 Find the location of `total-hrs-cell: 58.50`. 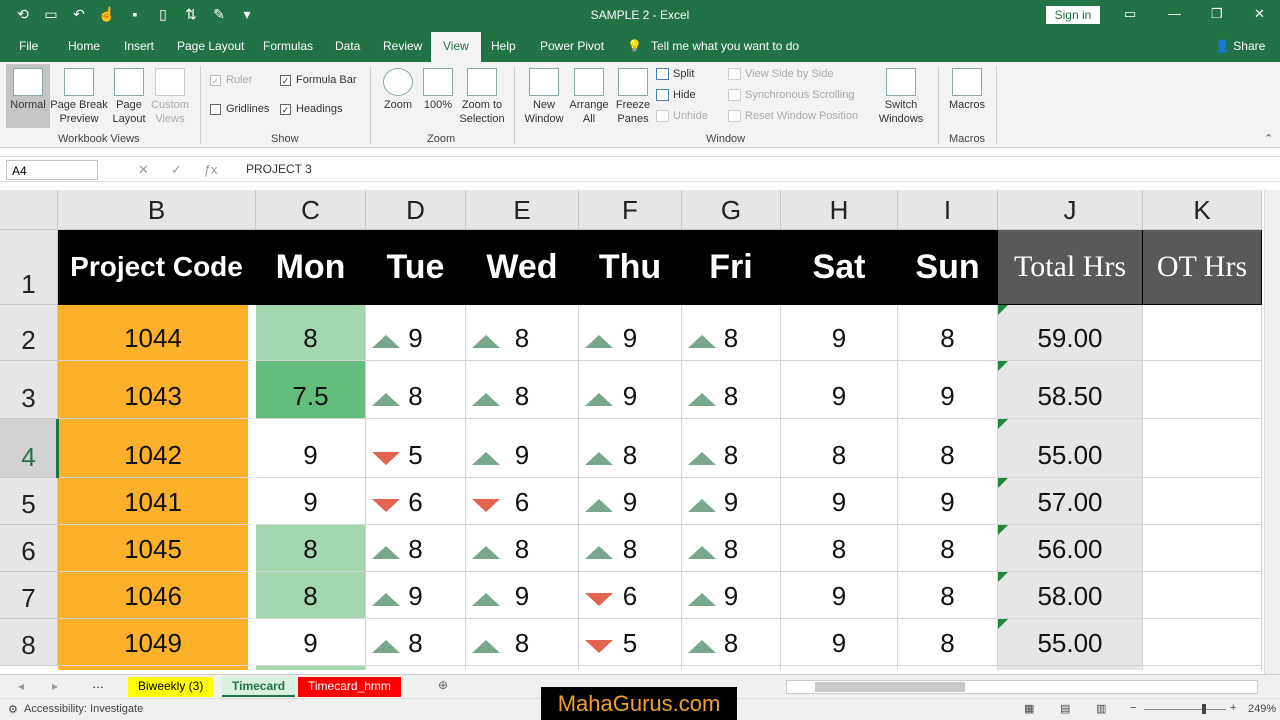

total-hrs-cell: 58.50 is located at coordinates (1070, 390).